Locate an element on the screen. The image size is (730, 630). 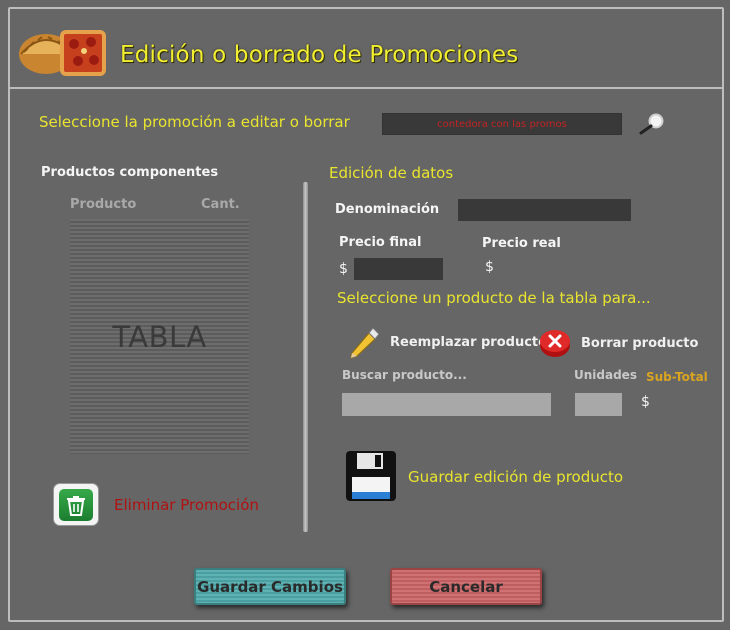
products-section-title: Productos componentes is located at coordinates (130, 172).